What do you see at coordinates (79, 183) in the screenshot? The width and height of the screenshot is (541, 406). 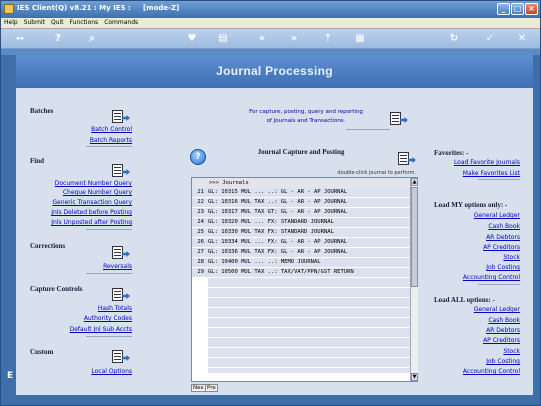 I see `link-document-number-query: Document Number Query` at bounding box center [79, 183].